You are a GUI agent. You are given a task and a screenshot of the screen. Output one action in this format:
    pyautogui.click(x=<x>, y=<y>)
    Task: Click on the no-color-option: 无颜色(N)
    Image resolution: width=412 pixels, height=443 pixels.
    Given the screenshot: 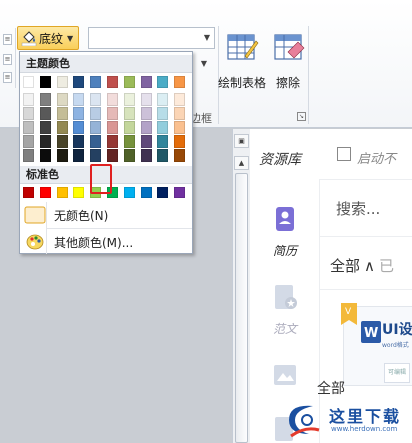 What is the action you would take?
    pyautogui.click(x=106, y=215)
    